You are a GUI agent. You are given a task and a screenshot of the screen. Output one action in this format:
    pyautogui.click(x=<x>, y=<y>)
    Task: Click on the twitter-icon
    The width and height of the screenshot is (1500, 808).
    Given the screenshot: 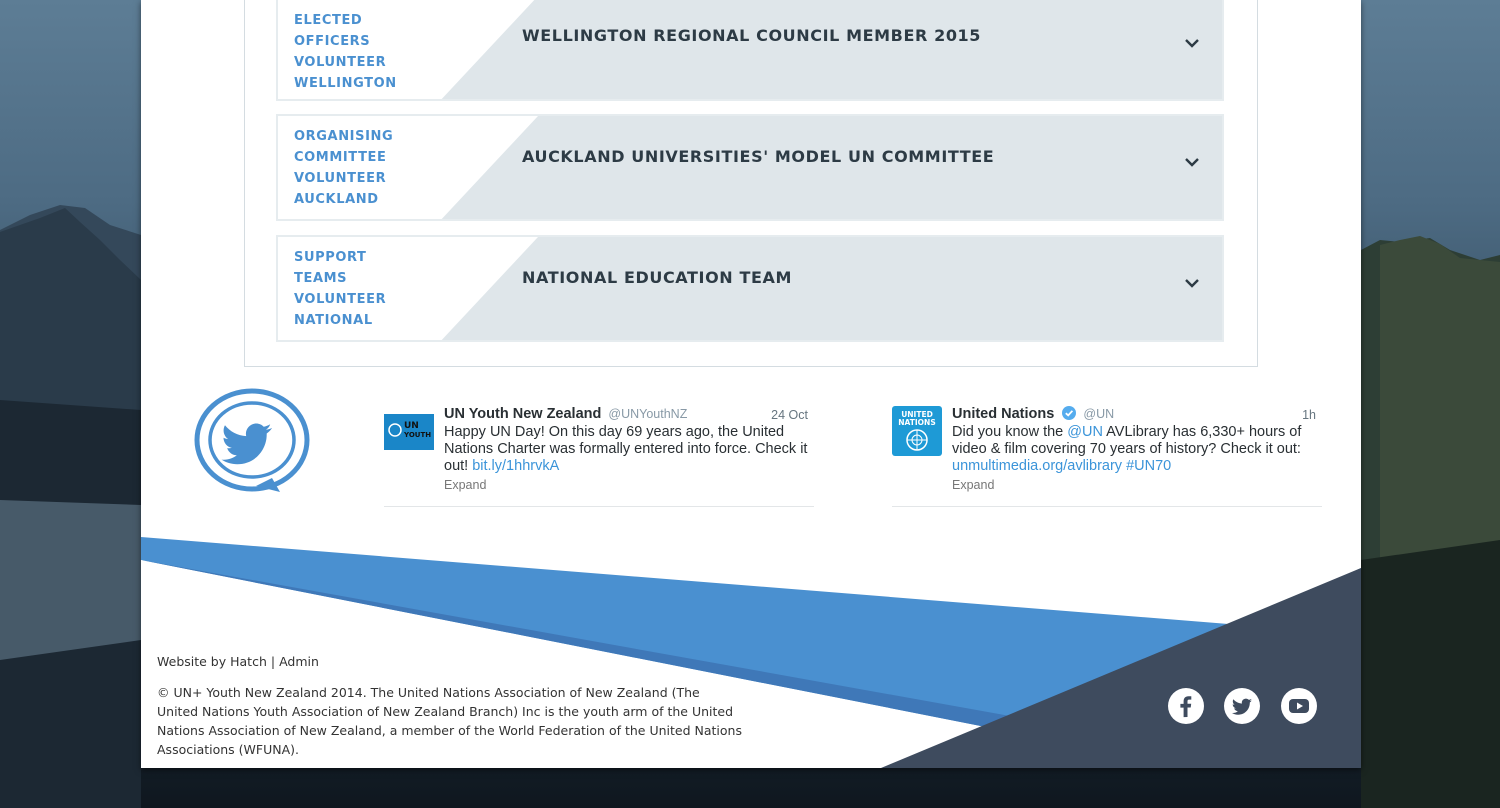 What is the action you would take?
    pyautogui.click(x=1242, y=706)
    